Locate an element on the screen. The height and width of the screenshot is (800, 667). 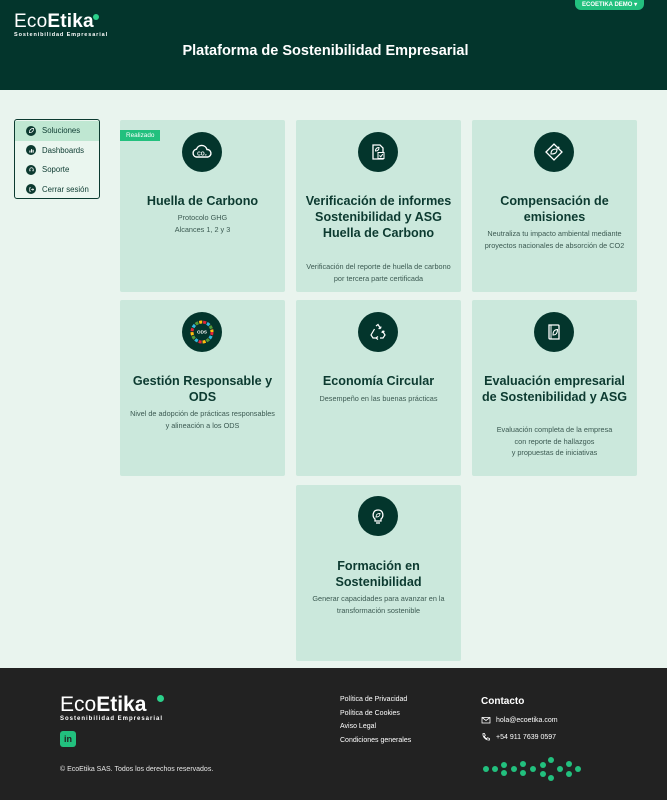
svg-text: CO₂ is located at coordinates (202, 154).